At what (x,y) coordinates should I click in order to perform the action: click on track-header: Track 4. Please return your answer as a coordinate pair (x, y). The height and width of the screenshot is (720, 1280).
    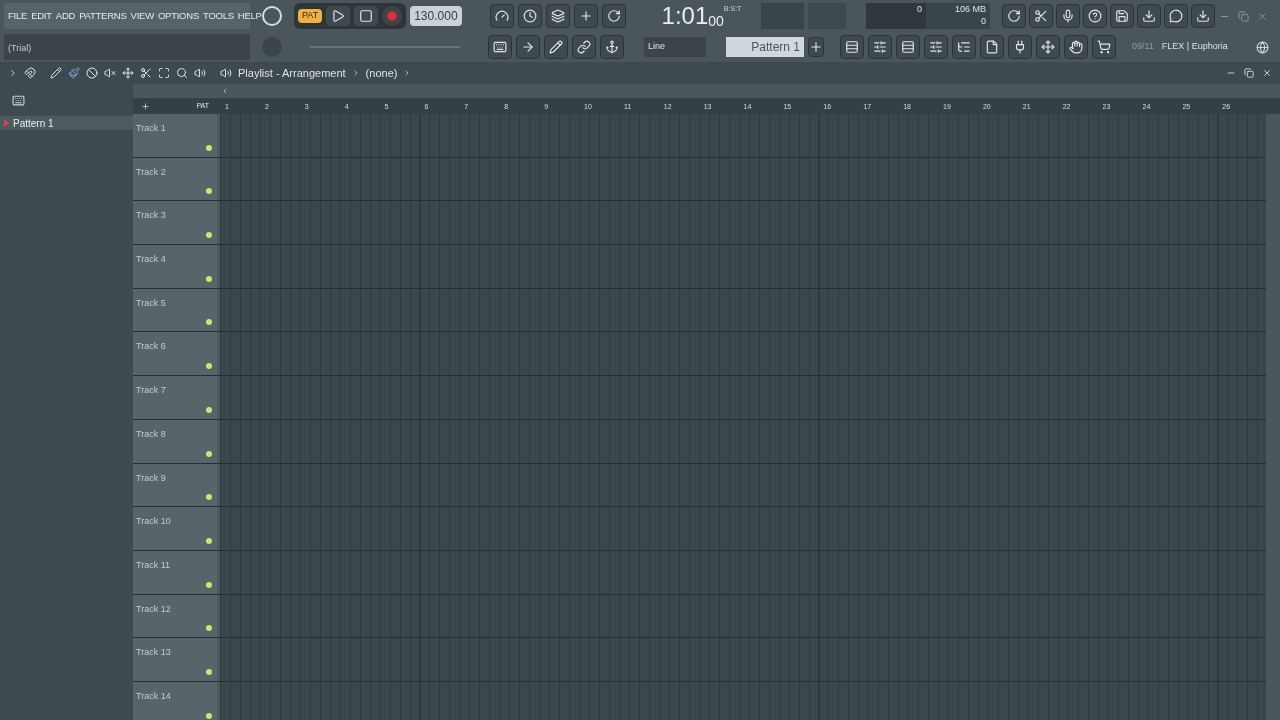
    Looking at the image, I should click on (175, 266).